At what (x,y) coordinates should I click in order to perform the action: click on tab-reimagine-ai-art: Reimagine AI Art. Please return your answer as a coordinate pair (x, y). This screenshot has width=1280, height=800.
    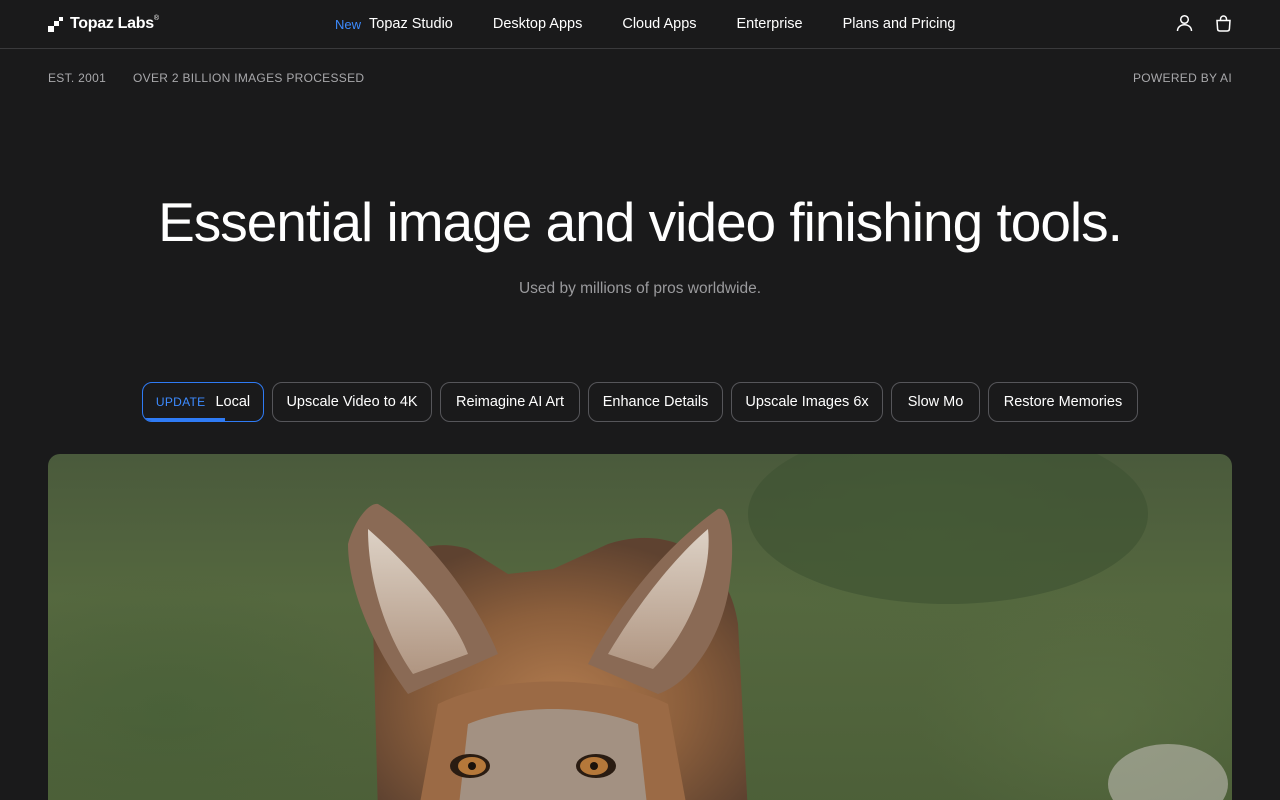
    Looking at the image, I should click on (510, 402).